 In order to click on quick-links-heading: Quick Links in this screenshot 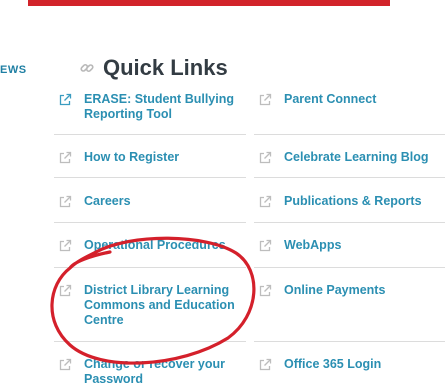, I will do `click(154, 68)`.